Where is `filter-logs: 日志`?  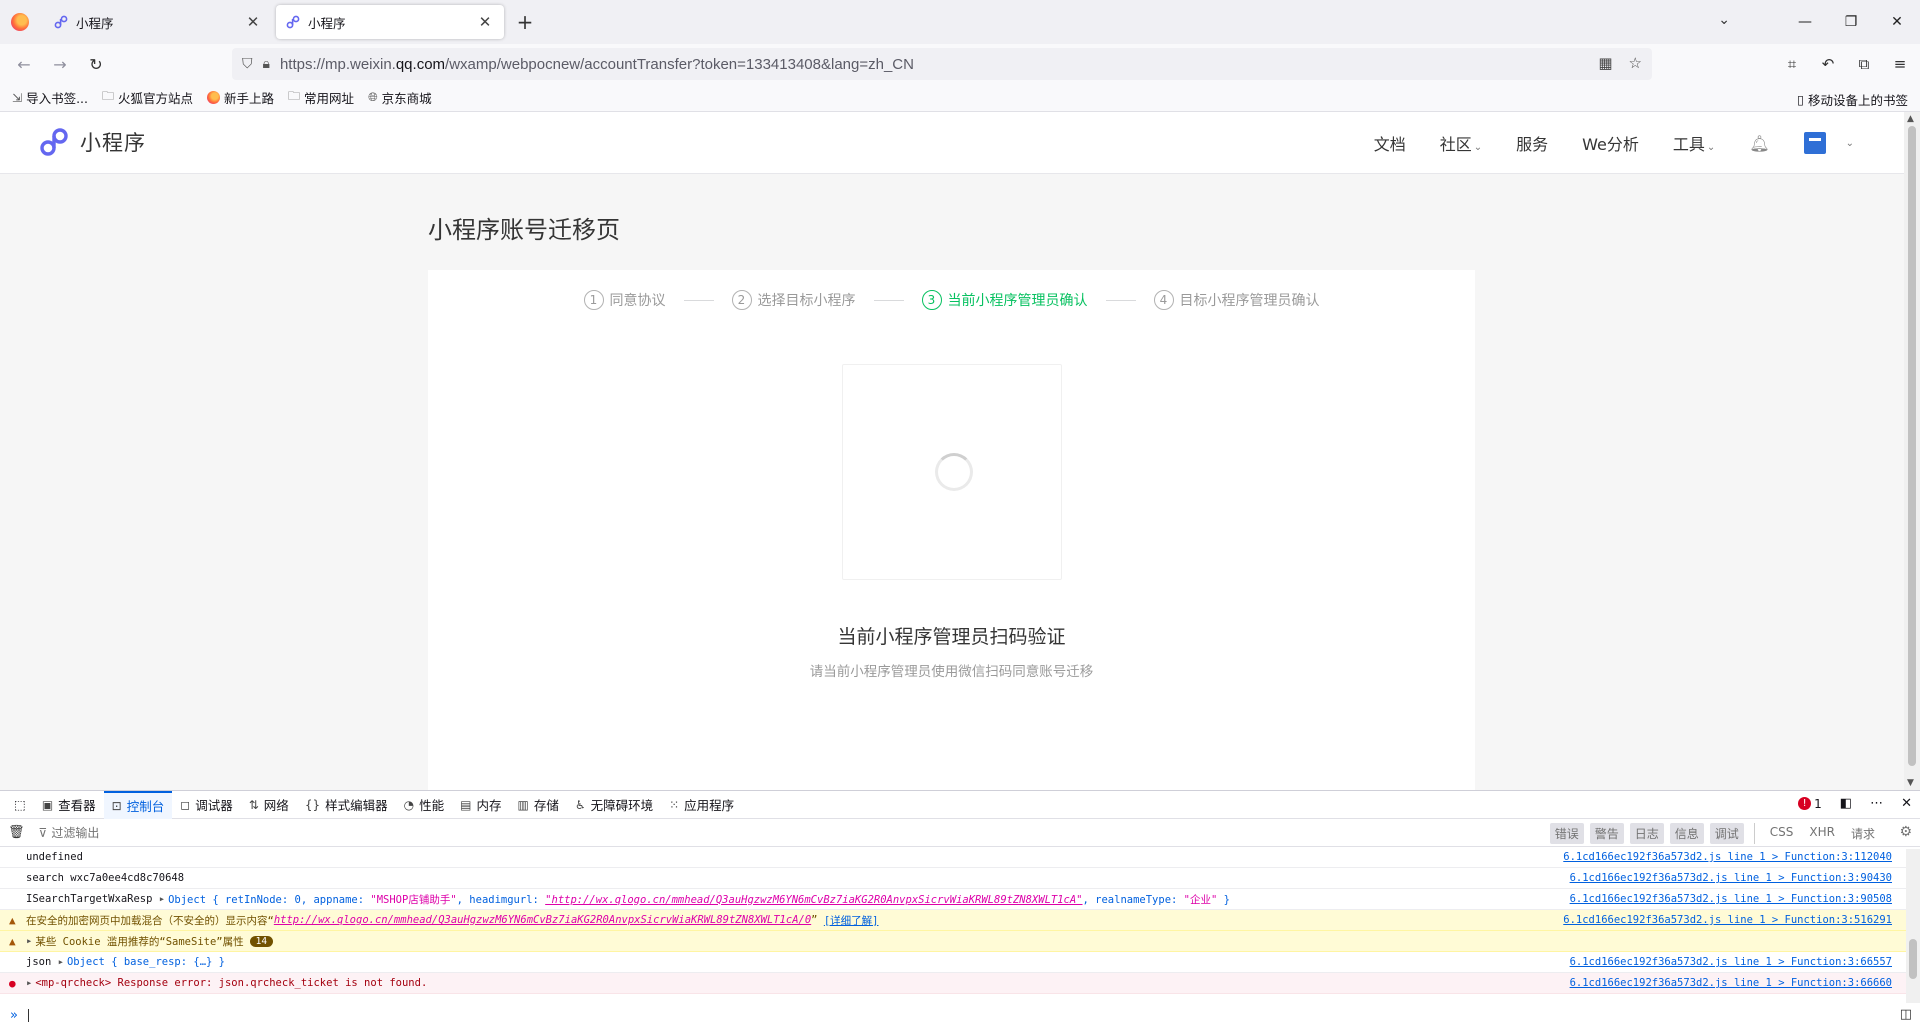
filter-logs: 日志 is located at coordinates (1646, 833).